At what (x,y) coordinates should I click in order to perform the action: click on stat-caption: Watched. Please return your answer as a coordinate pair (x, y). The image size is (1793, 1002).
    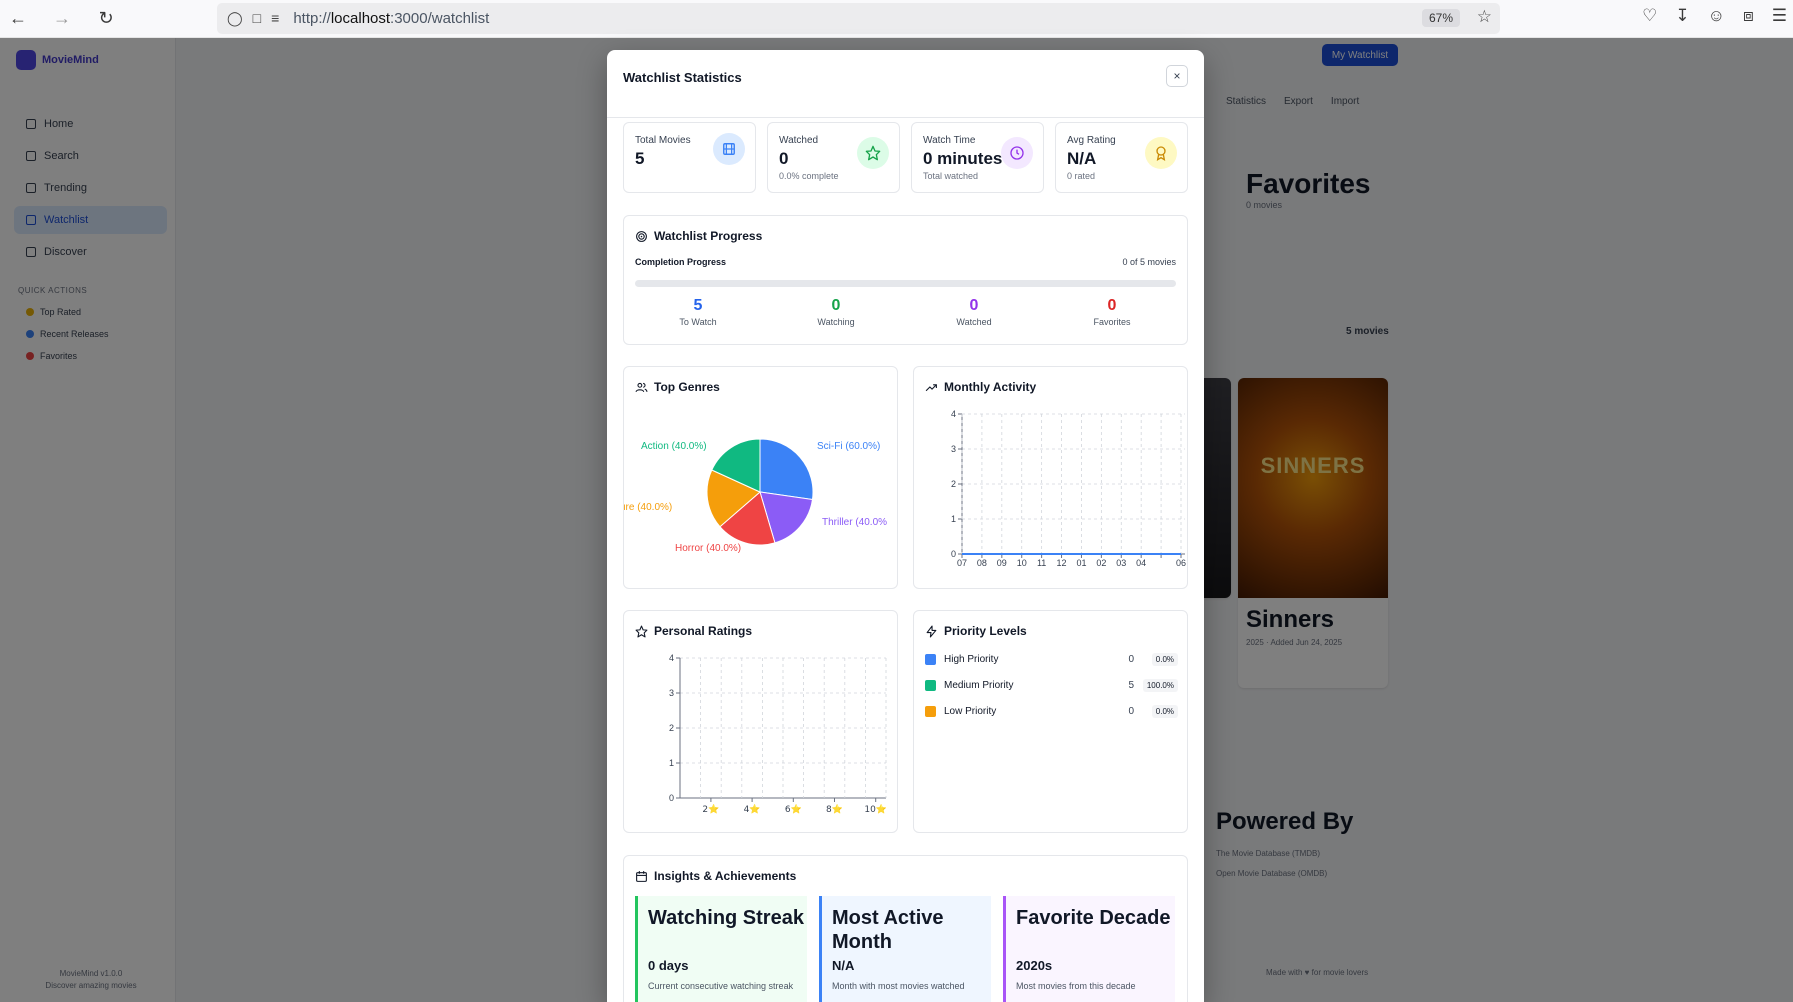
    Looking at the image, I should click on (974, 322).